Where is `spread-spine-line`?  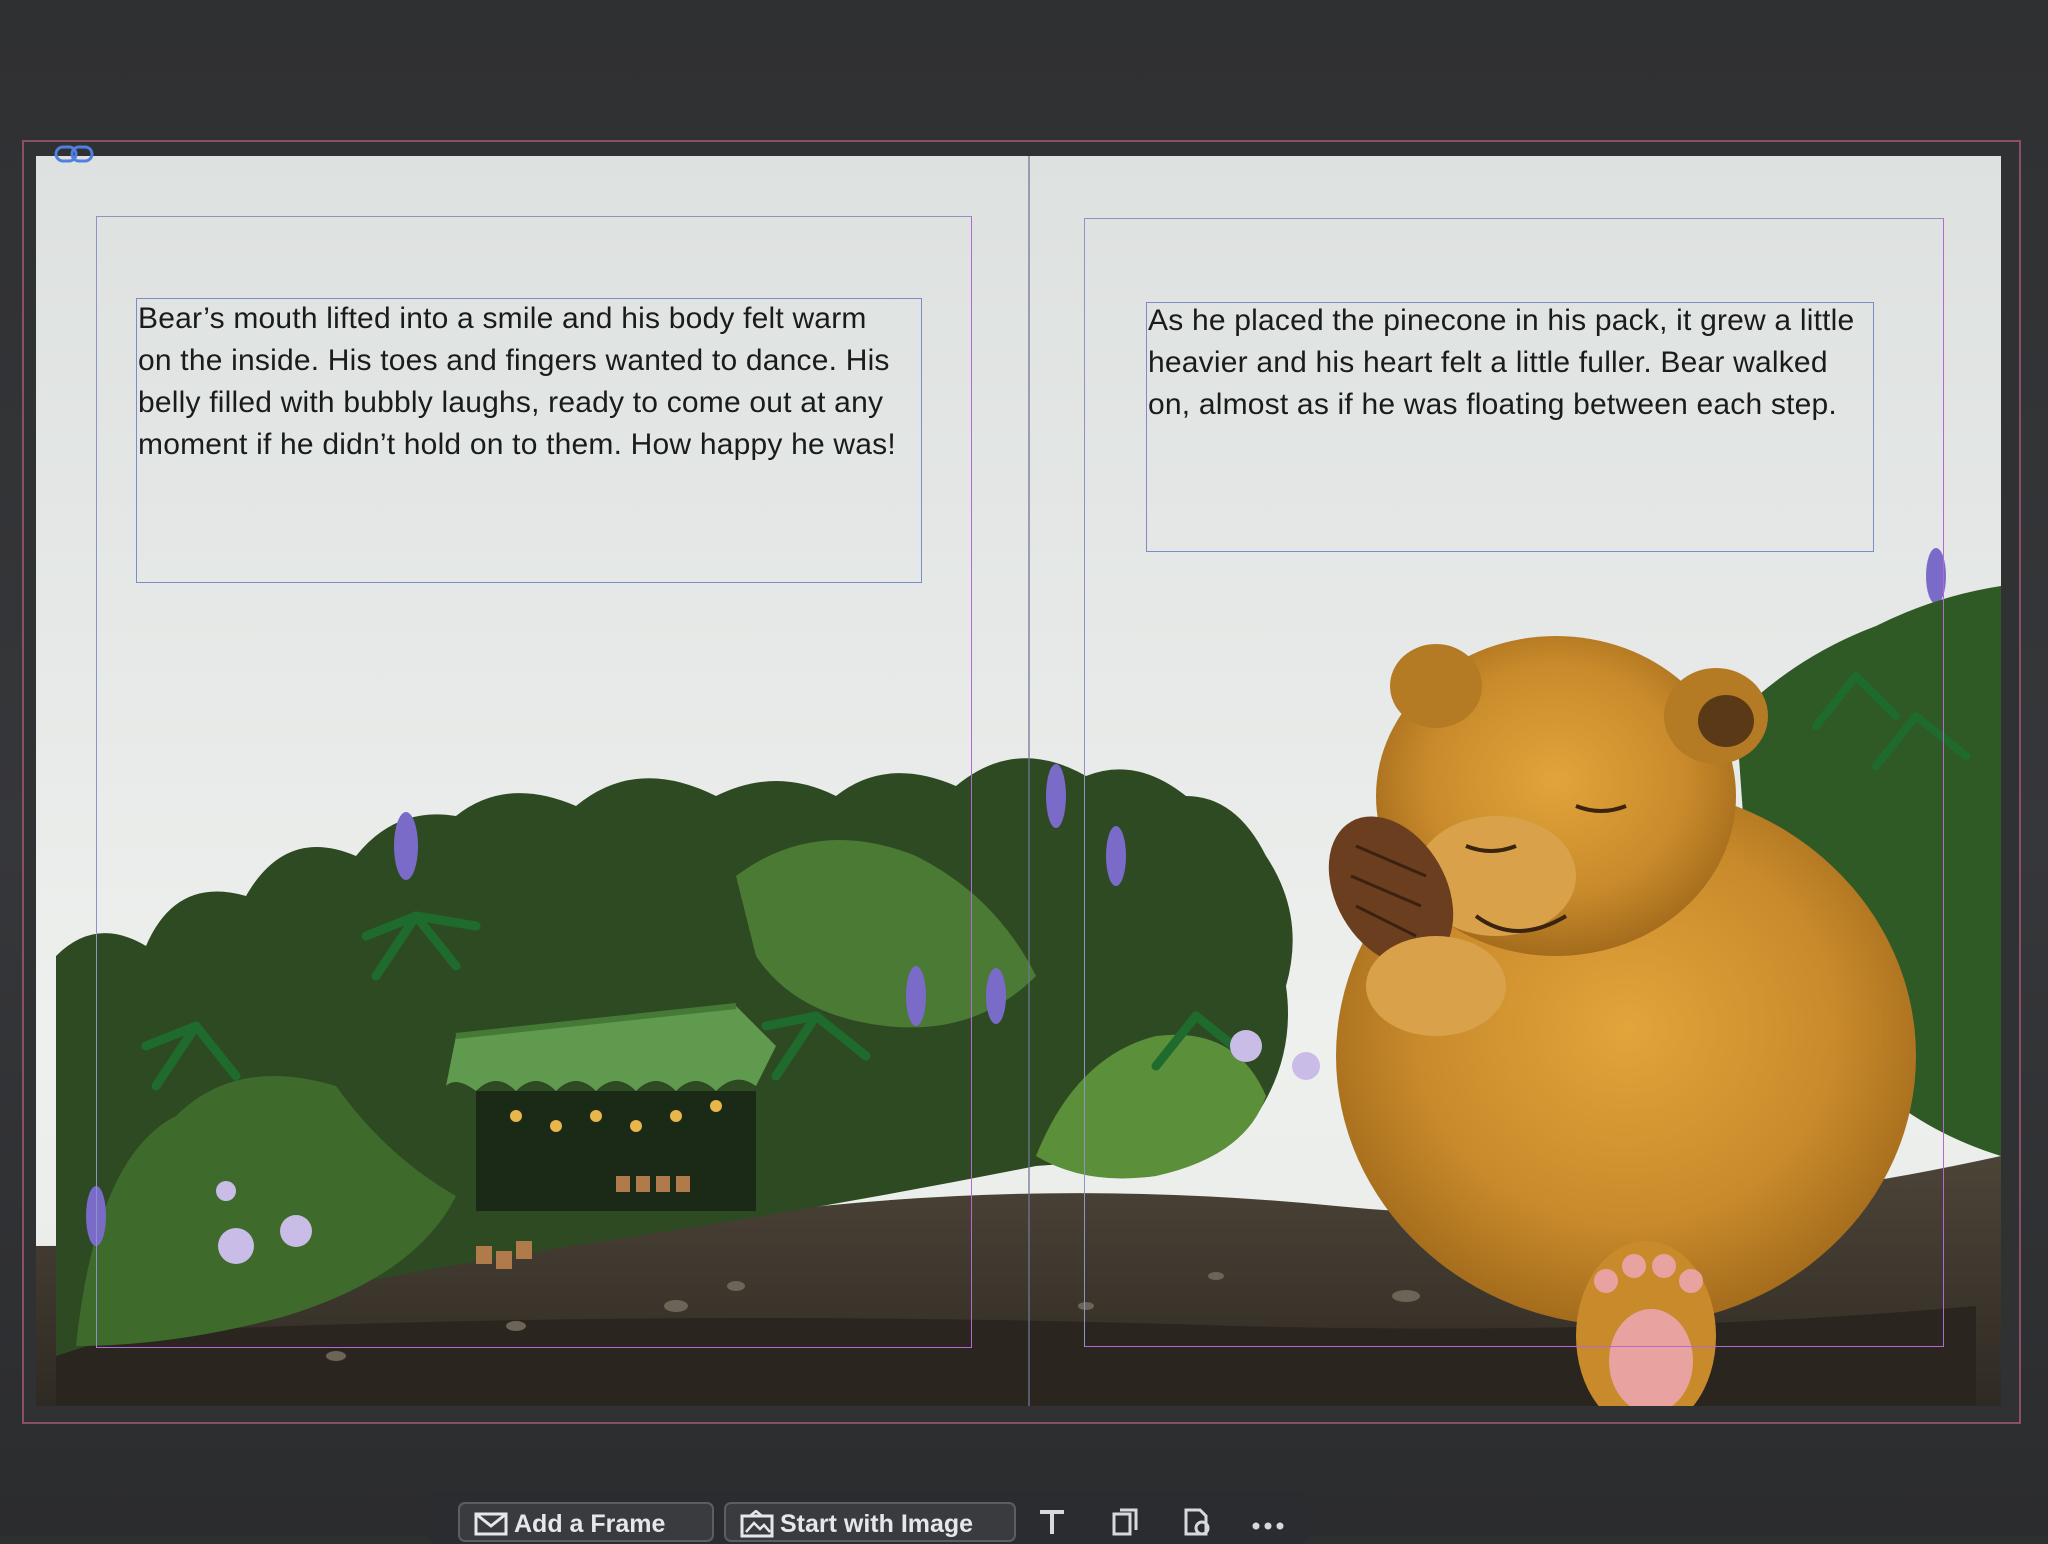 spread-spine-line is located at coordinates (1029, 781).